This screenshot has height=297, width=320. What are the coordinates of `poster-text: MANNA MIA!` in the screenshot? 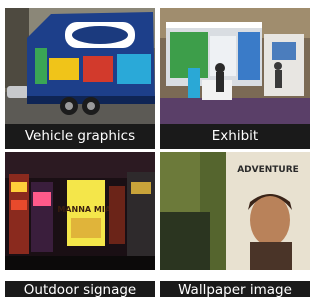 It's located at (85, 209).